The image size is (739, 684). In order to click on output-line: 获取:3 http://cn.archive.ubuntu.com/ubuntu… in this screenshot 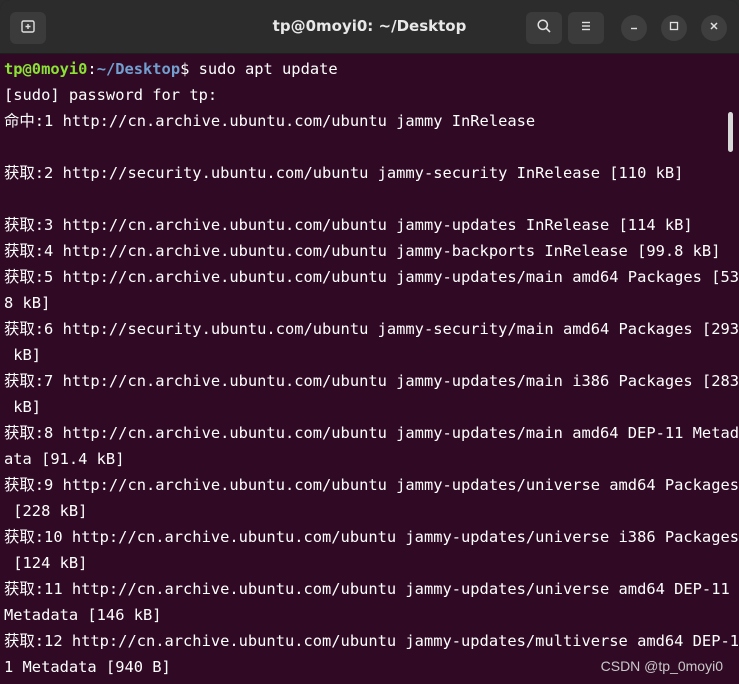, I will do `click(348, 225)`.